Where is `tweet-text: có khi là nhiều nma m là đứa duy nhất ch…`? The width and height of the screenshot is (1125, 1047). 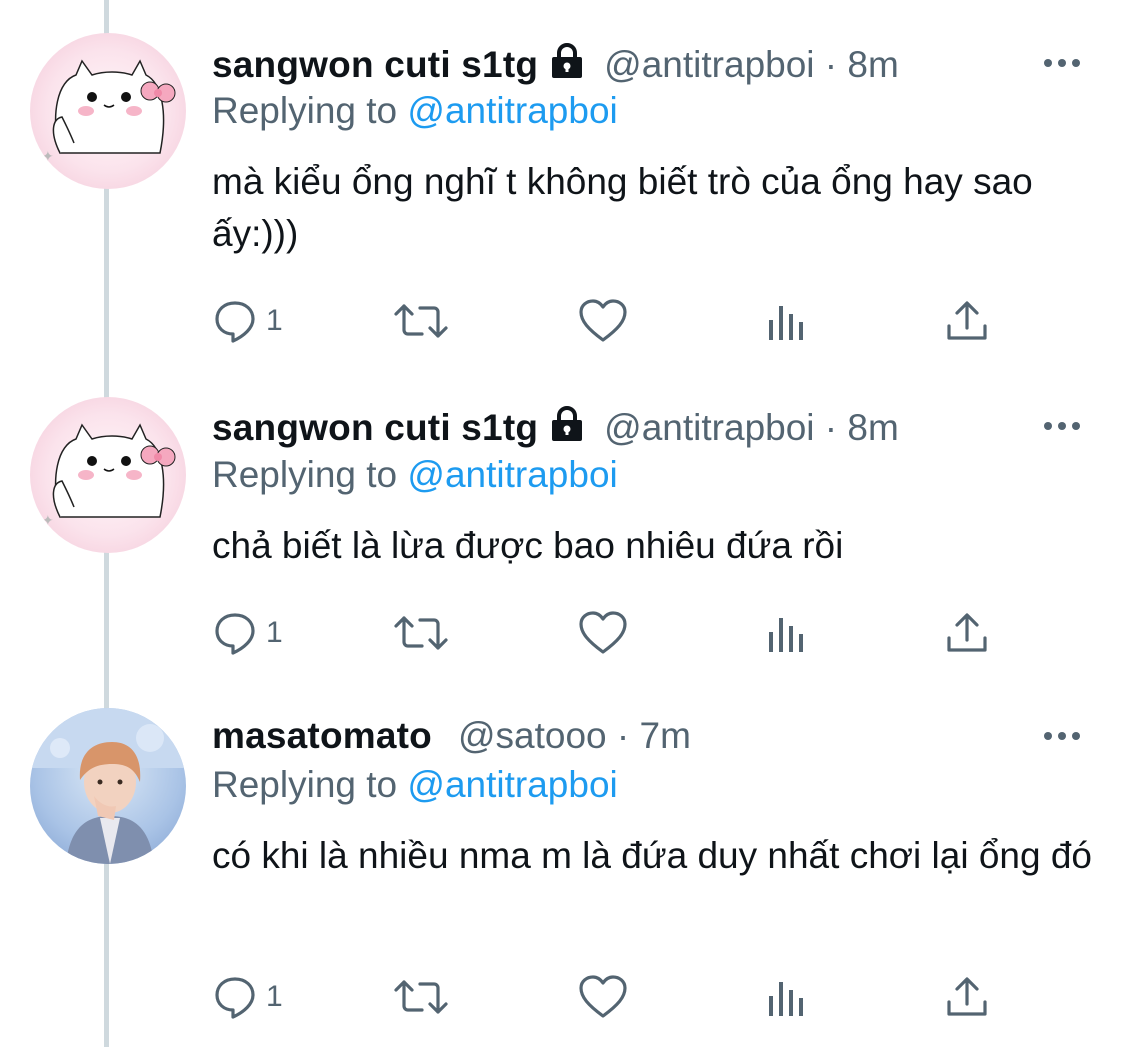 tweet-text: có khi là nhiều nma m là đứa duy nhất ch… is located at coordinates (652, 855).